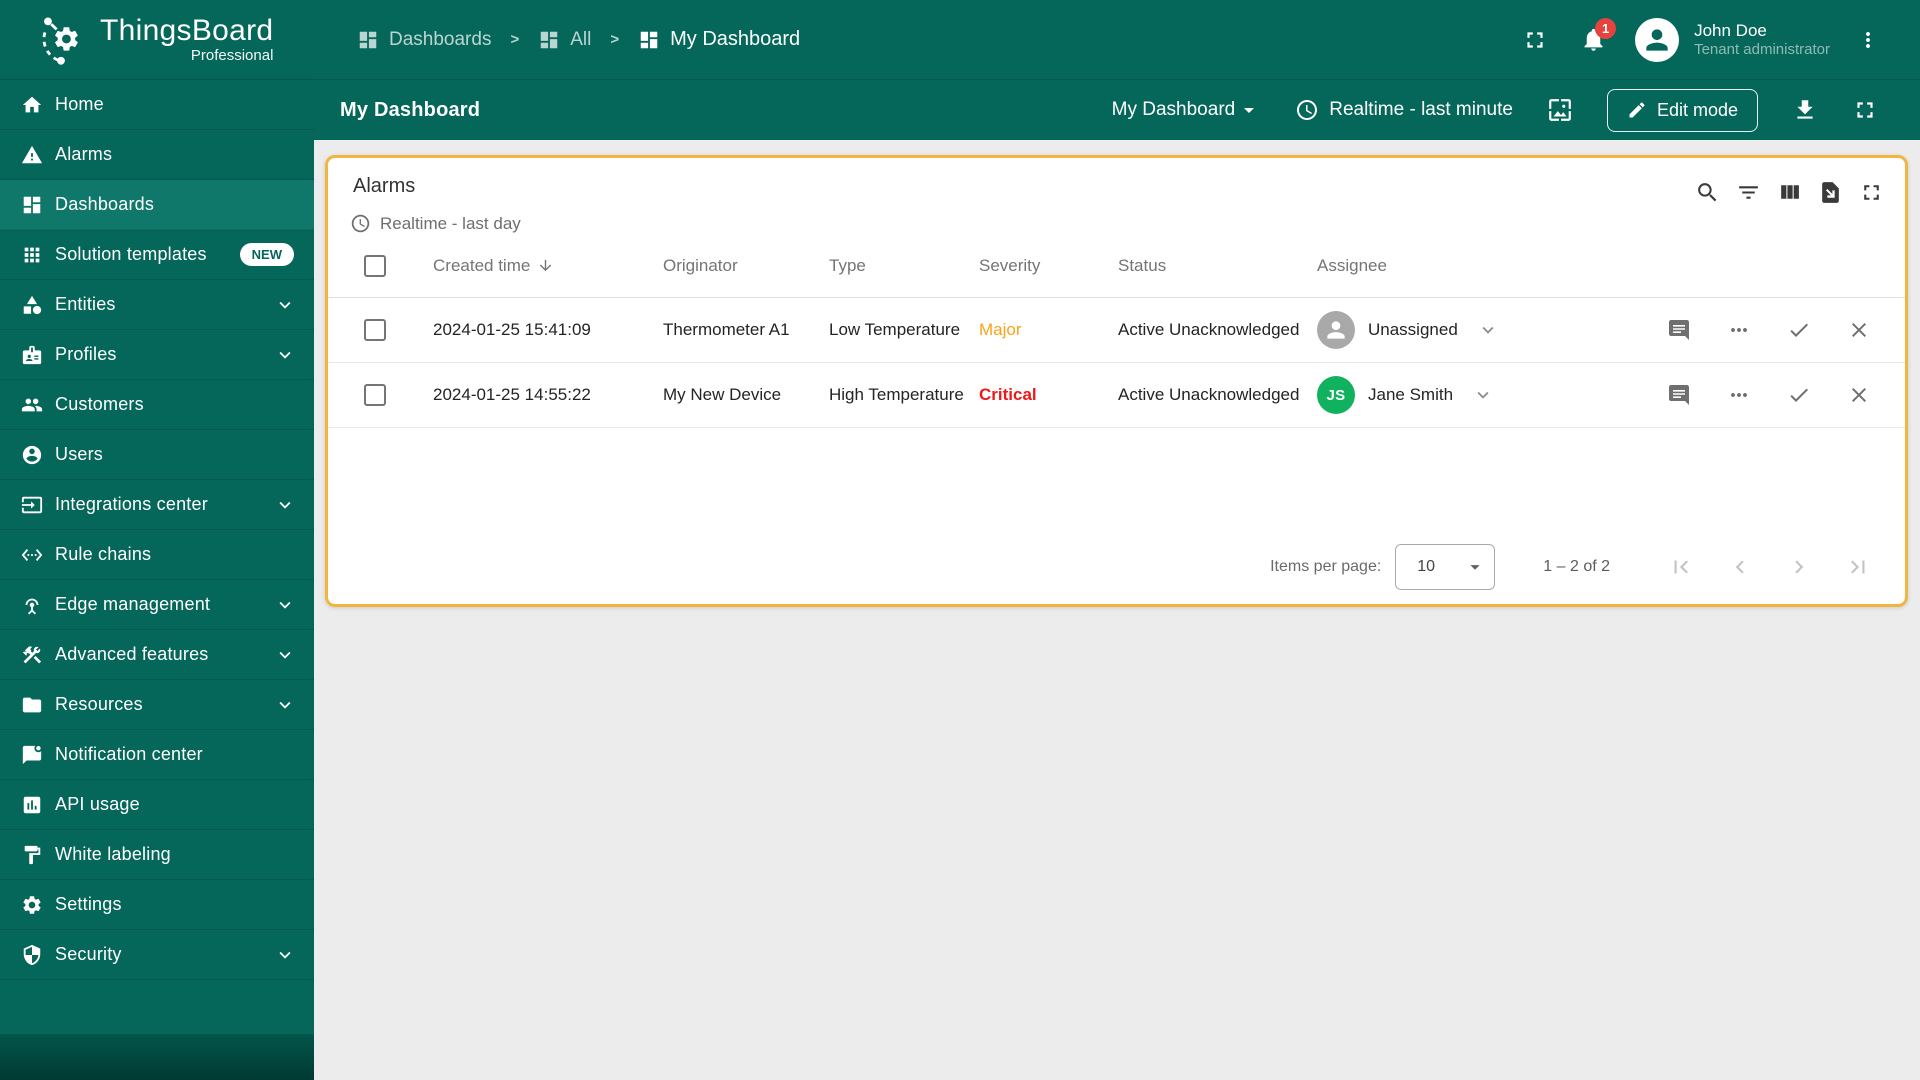  What do you see at coordinates (157, 455) in the screenshot?
I see `sidebar-item-users: Users` at bounding box center [157, 455].